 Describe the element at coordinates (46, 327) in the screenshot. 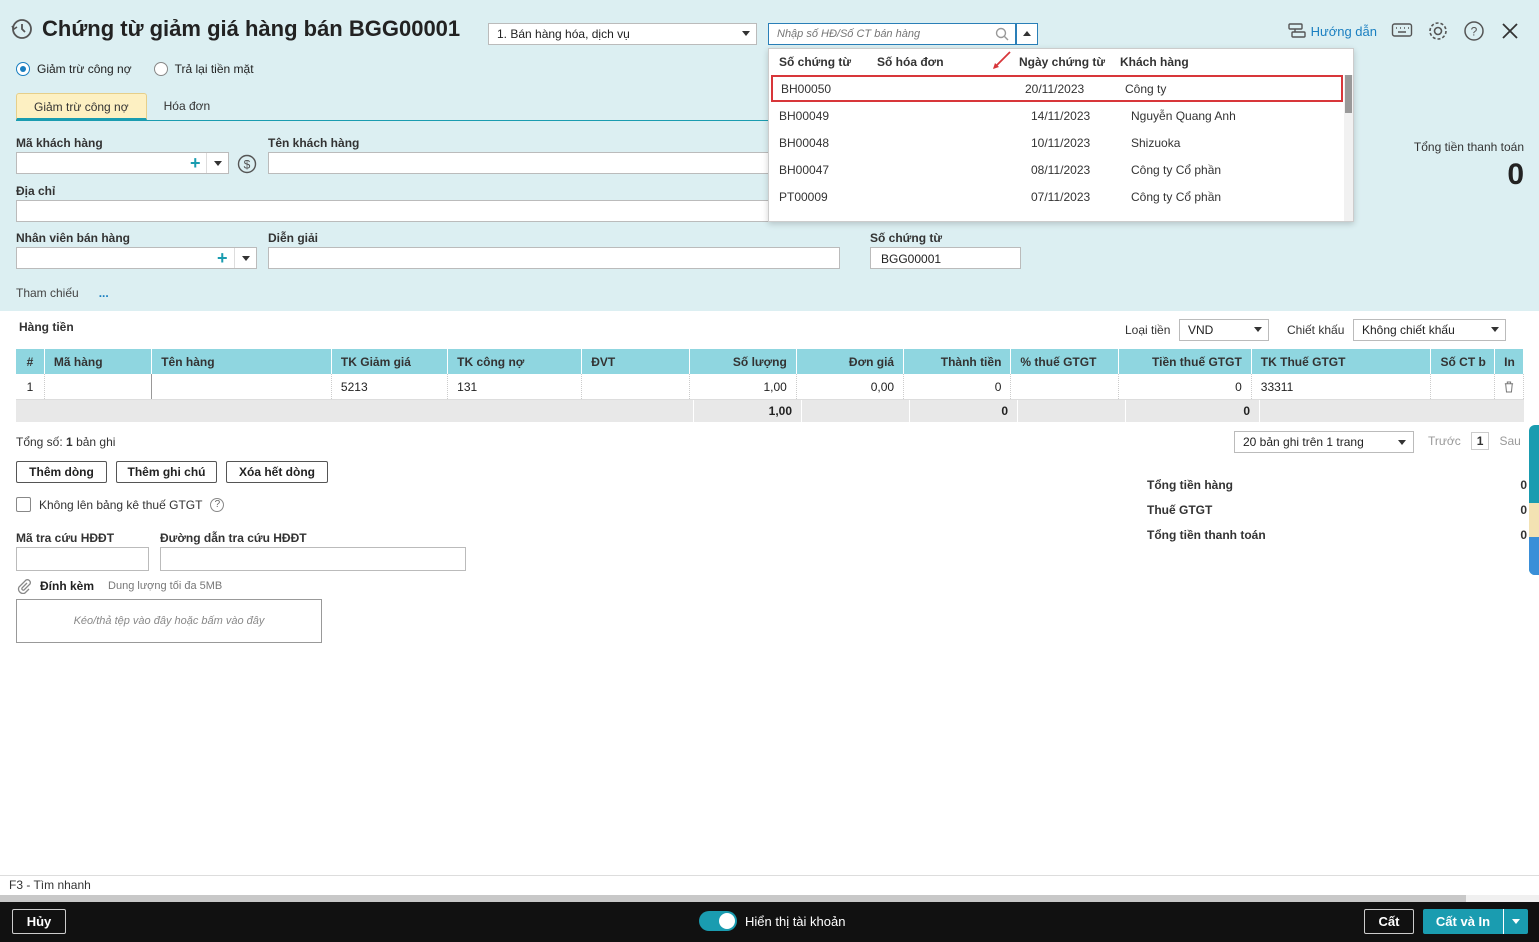

I see `items-section-title: Hàng tiền` at that location.